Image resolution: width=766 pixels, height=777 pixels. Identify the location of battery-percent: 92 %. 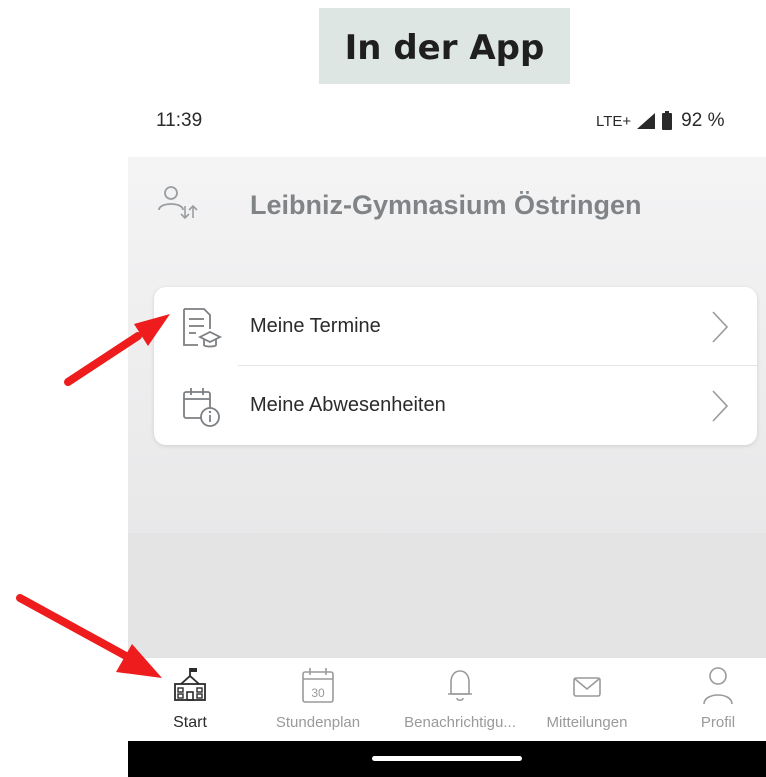
(703, 120).